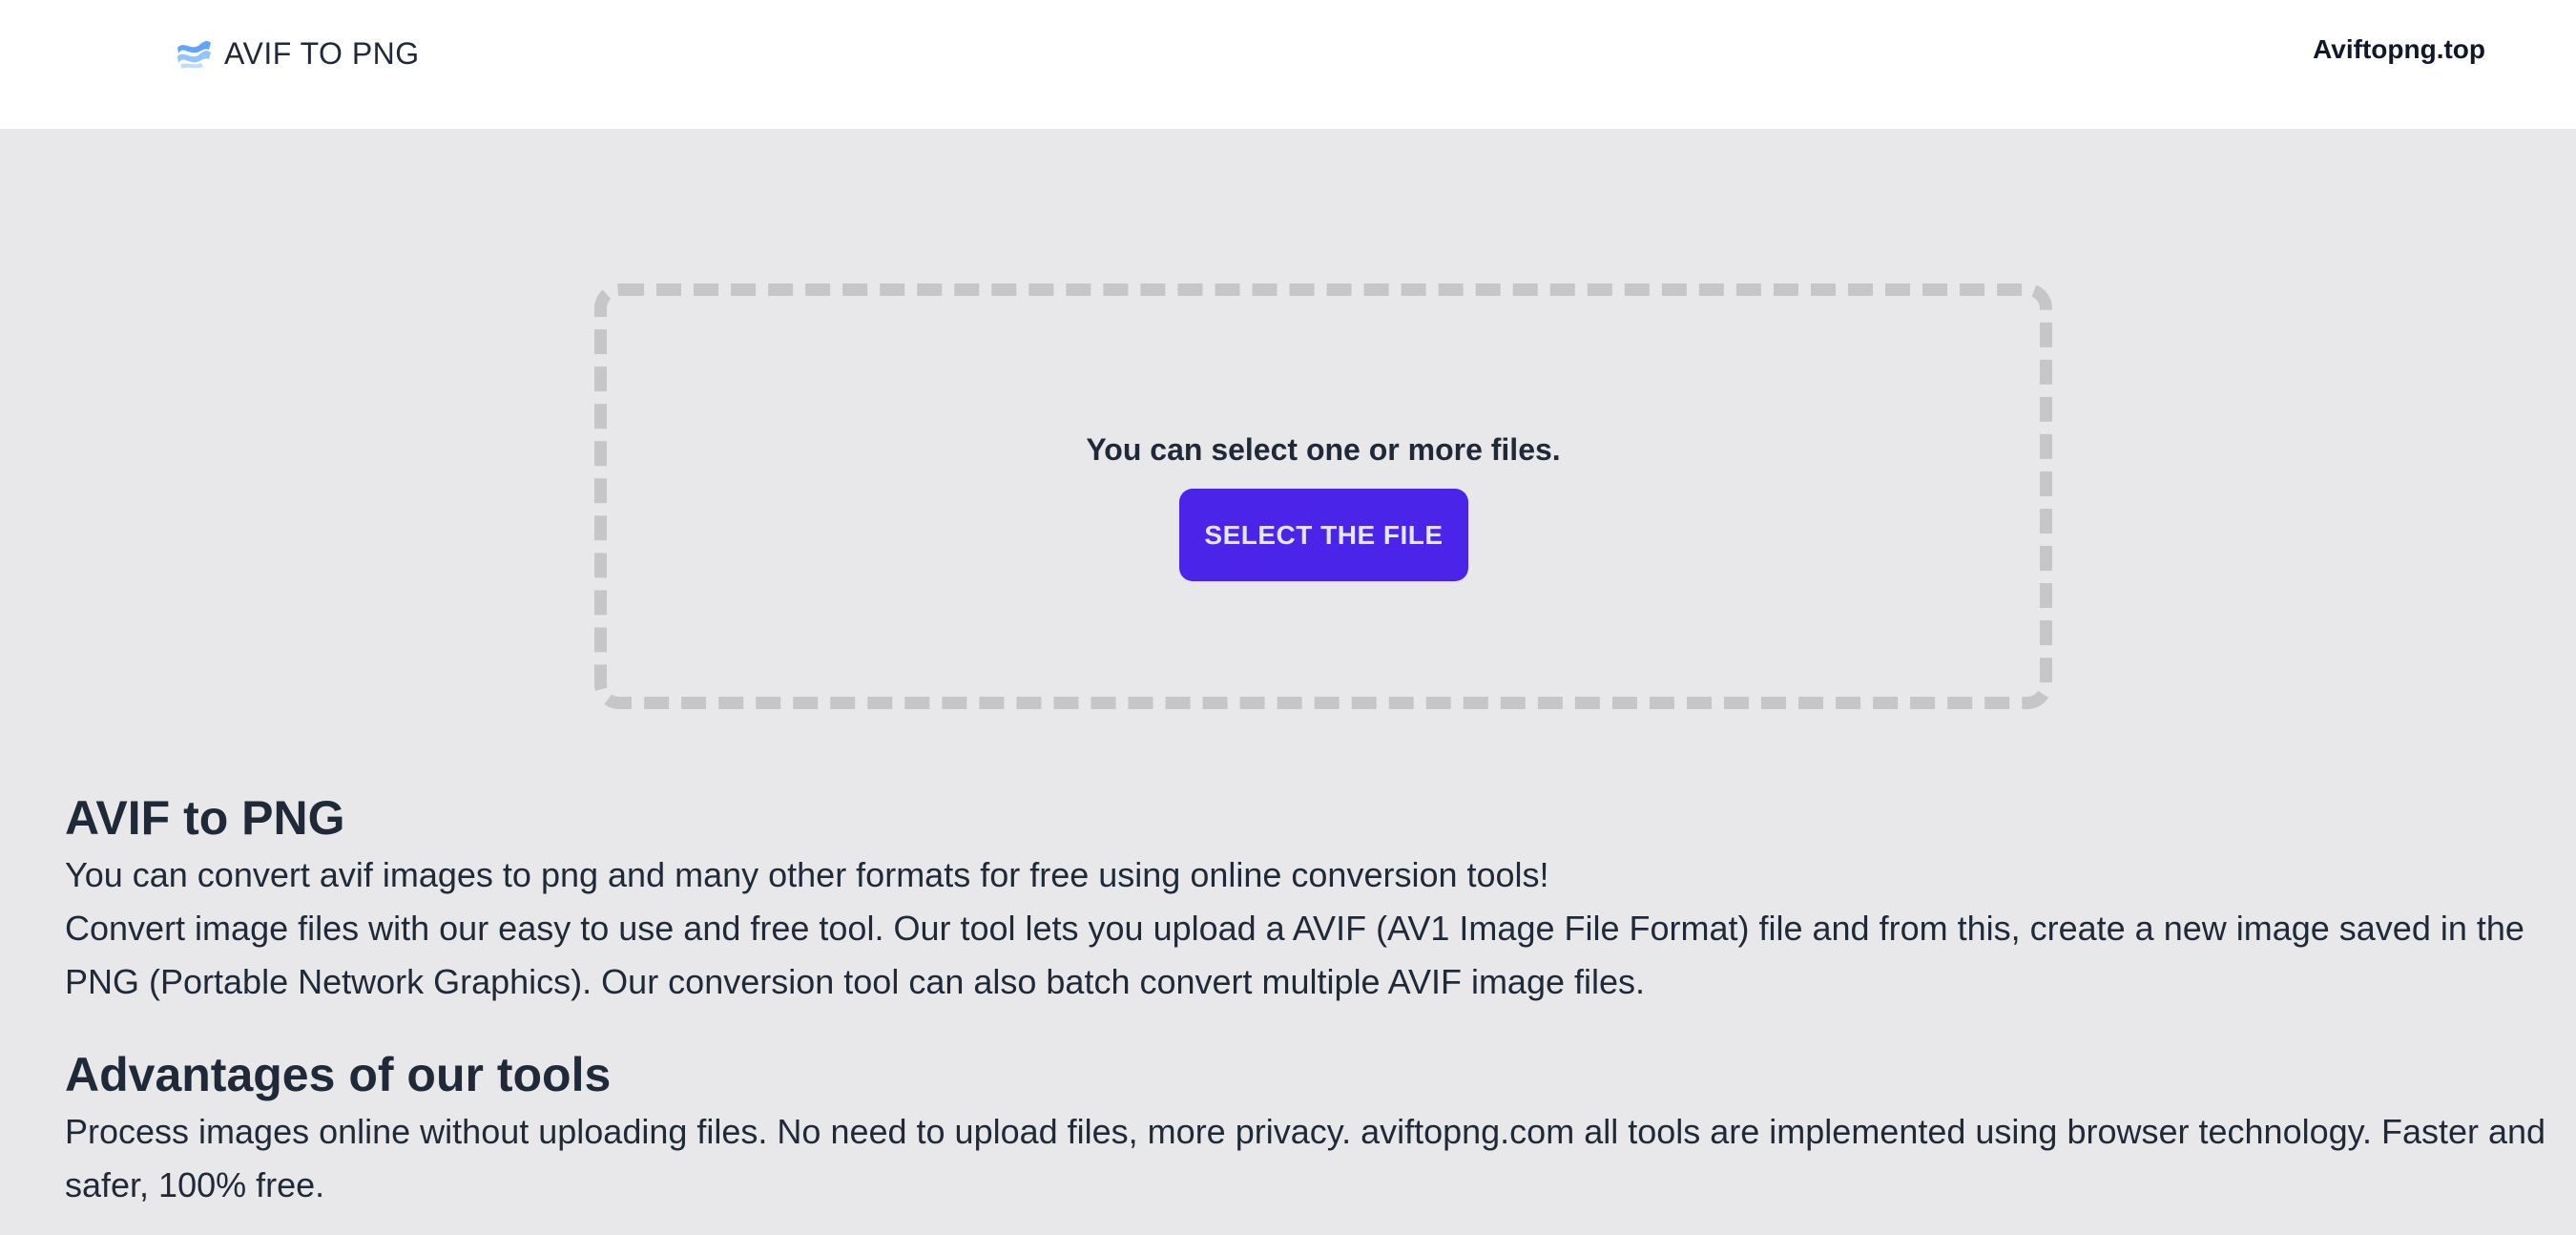 The width and height of the screenshot is (2576, 1235). What do you see at coordinates (1323, 450) in the screenshot?
I see `drop-zone-hint: You can select one or more files.` at bounding box center [1323, 450].